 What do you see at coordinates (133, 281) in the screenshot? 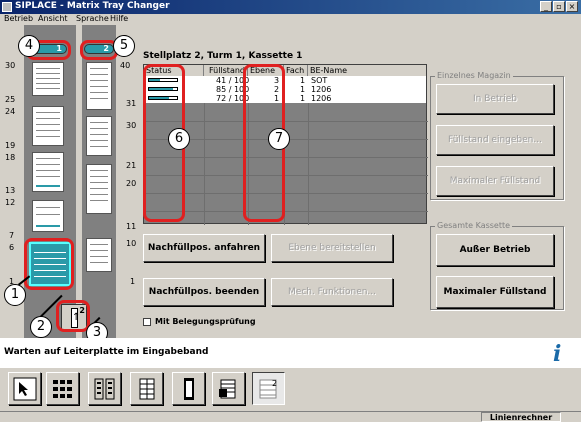
I see `scale-tick: 1` at bounding box center [133, 281].